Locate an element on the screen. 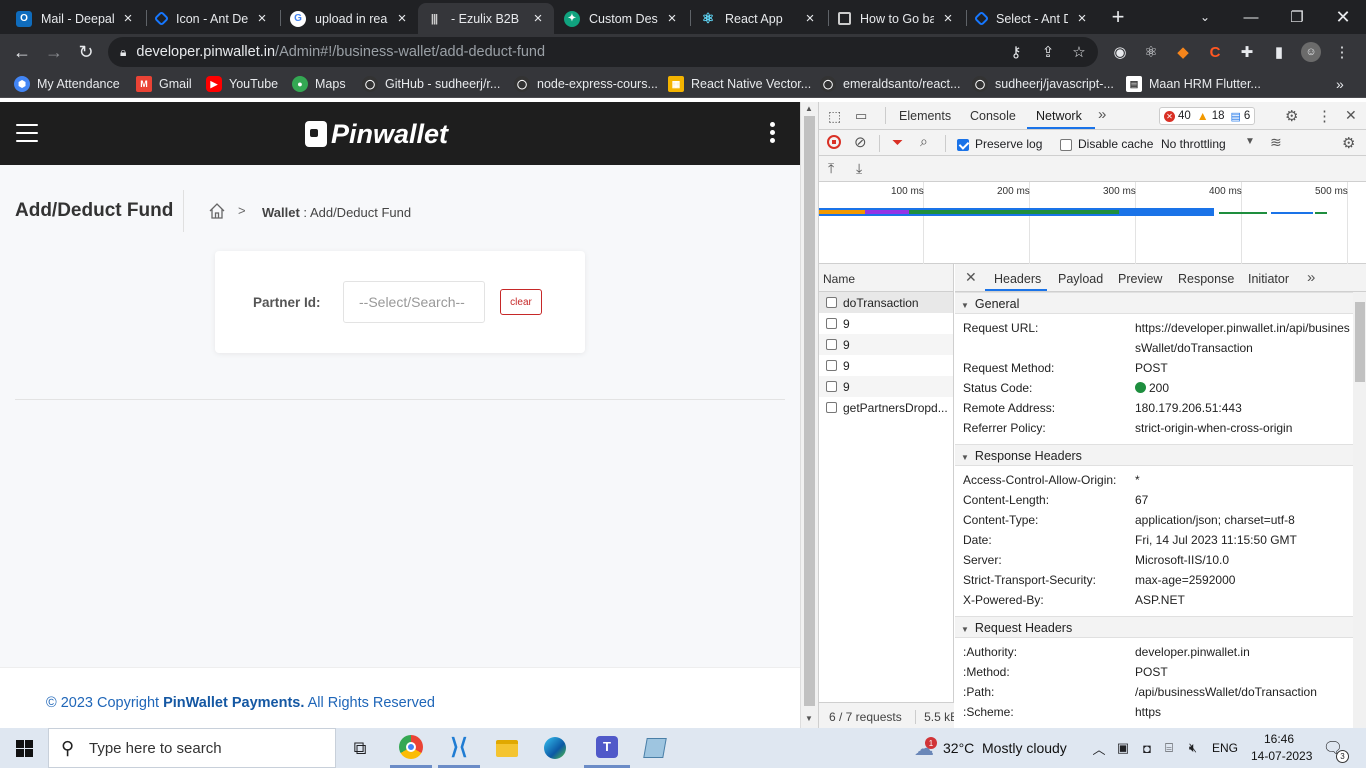 This screenshot has height=768, width=1366. scroll-down-icon: ▼ is located at coordinates (809, 718).